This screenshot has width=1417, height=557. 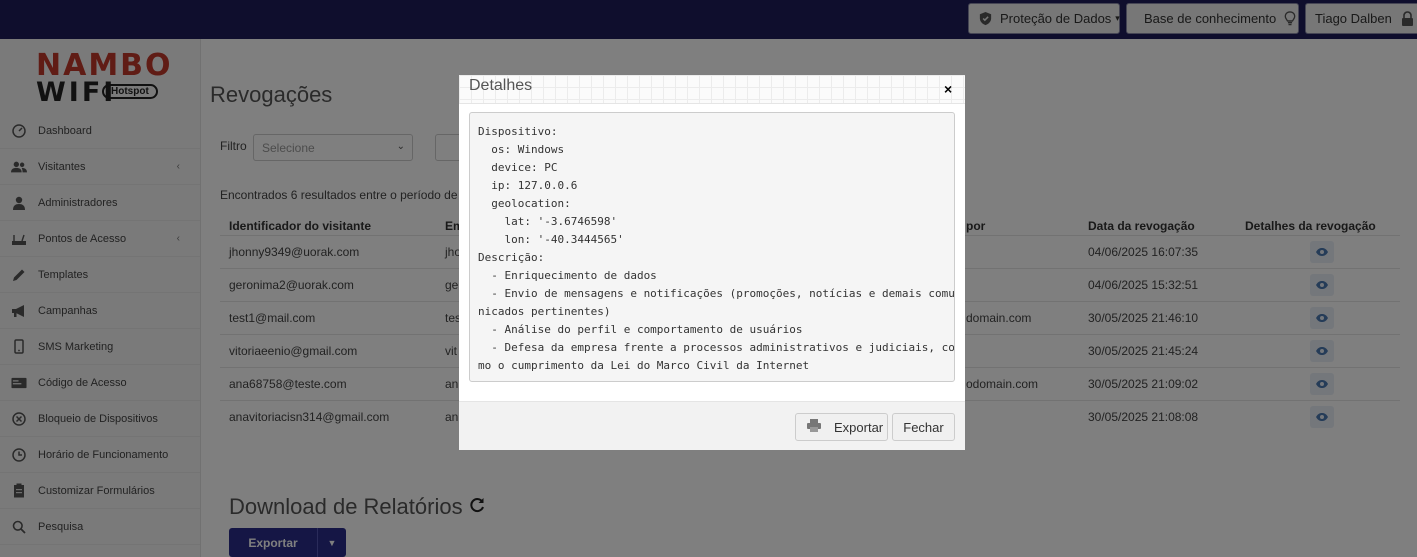 I want to click on close-button: Fechar, so click(x=923, y=427).